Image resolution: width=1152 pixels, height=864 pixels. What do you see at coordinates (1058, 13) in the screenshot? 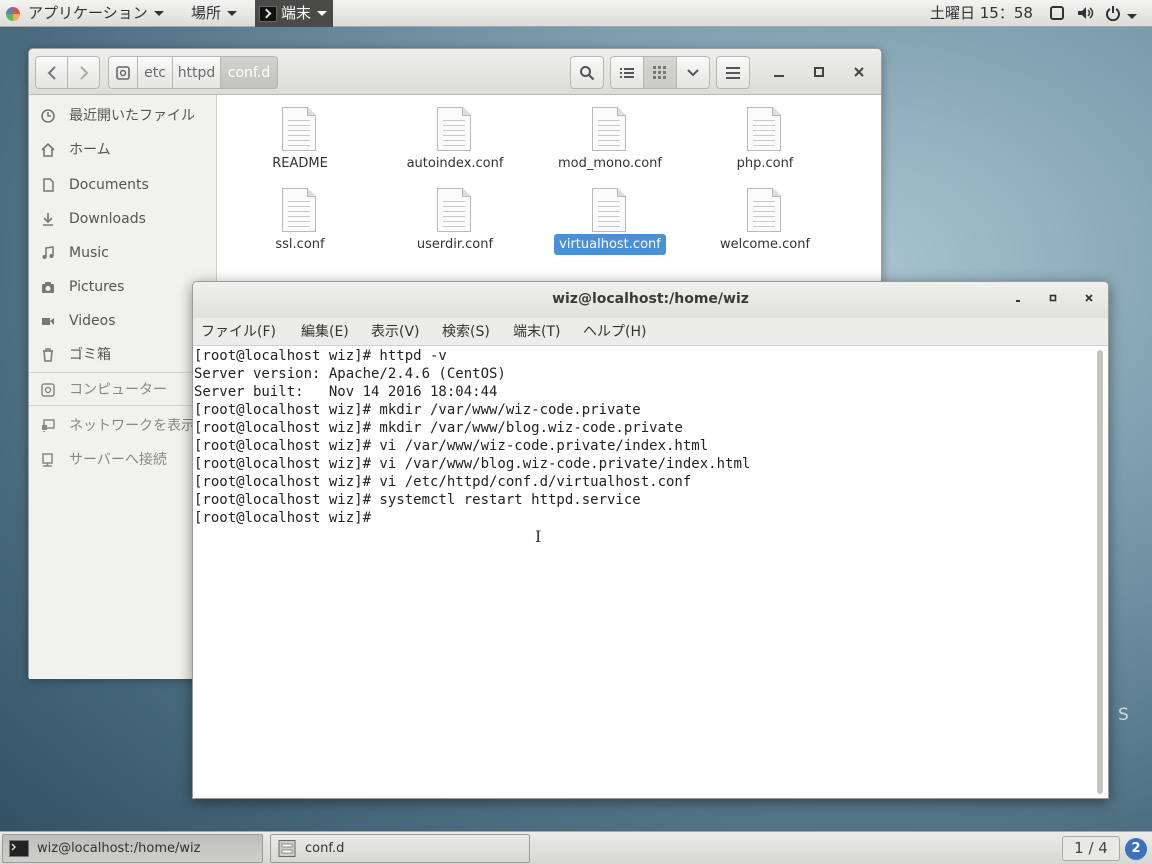
I see `window-switch-icon` at bounding box center [1058, 13].